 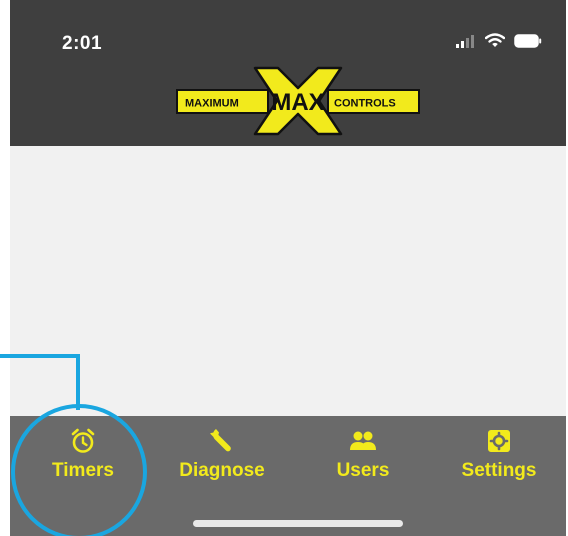 What do you see at coordinates (83, 441) in the screenshot?
I see `alarm-clock-icon` at bounding box center [83, 441].